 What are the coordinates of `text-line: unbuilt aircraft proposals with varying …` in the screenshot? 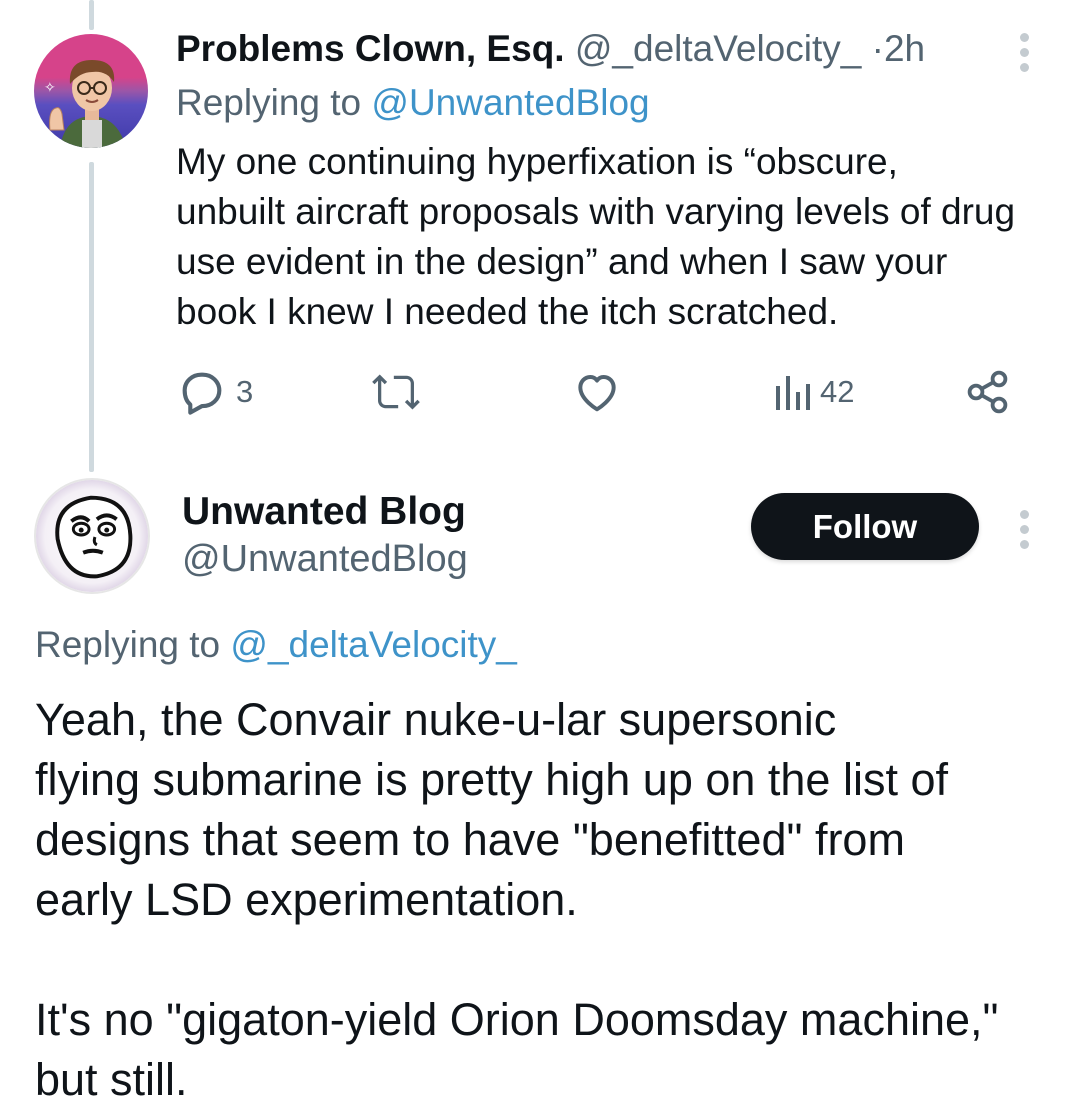 It's located at (596, 211).